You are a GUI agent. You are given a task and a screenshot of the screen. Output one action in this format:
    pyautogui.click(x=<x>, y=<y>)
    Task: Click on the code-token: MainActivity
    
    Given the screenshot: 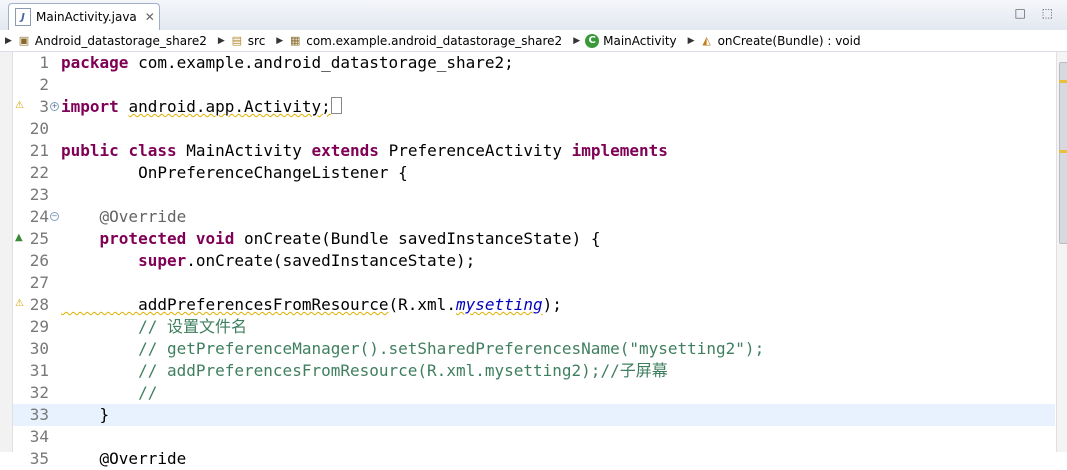 What is the action you would take?
    pyautogui.click(x=244, y=150)
    